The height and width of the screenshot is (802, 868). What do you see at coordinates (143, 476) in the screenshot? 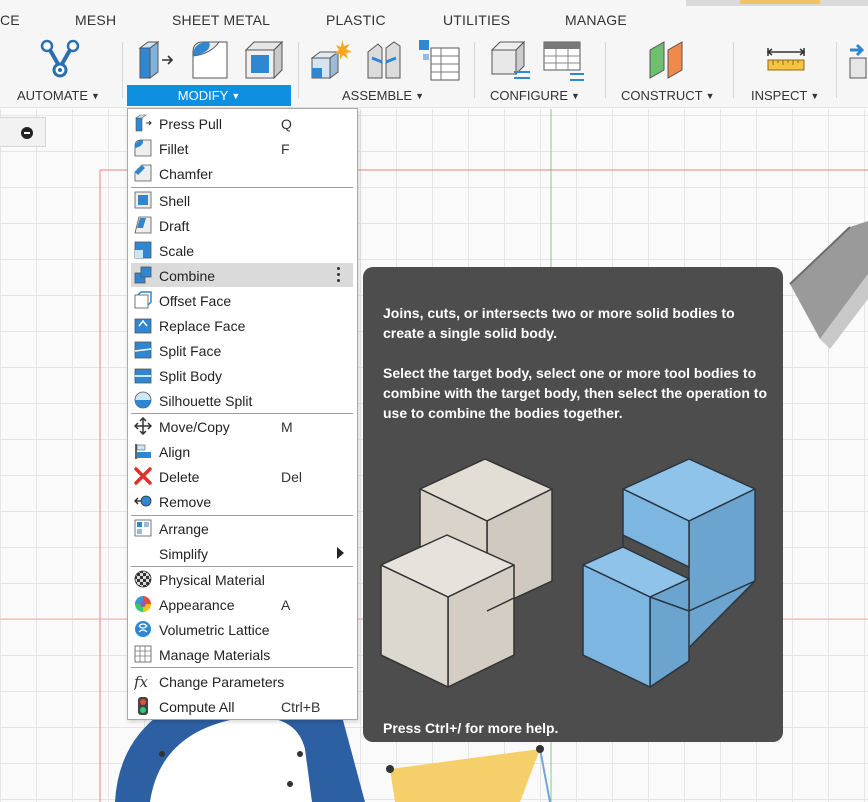
I see `delete-icon` at bounding box center [143, 476].